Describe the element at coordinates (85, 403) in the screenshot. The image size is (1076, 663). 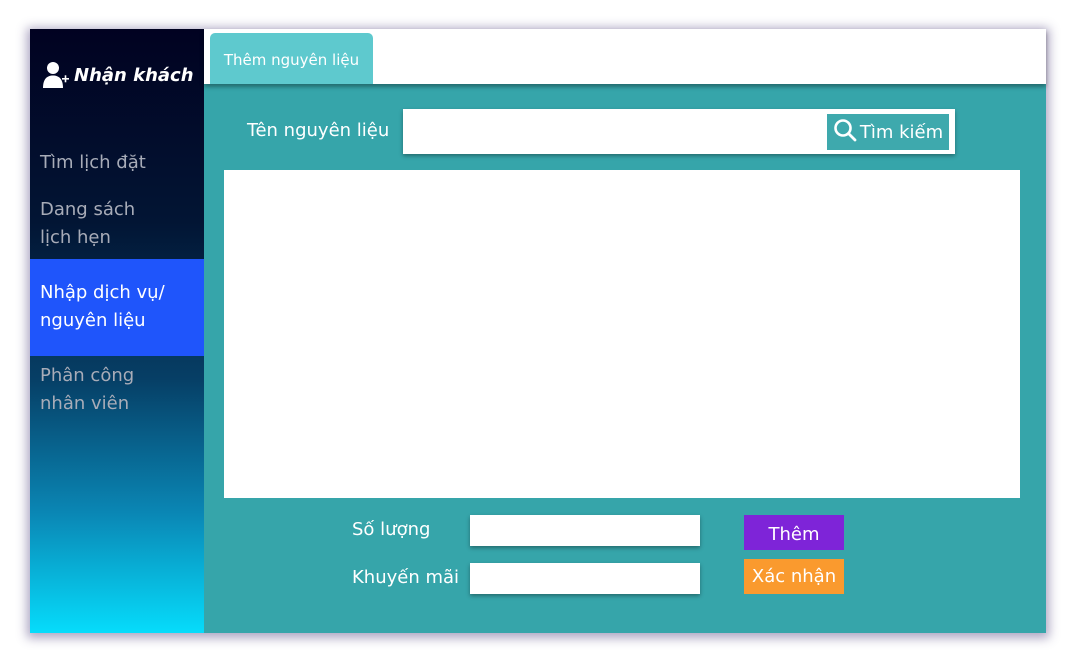
I see `sidebar-item-label: nhân viên` at that location.